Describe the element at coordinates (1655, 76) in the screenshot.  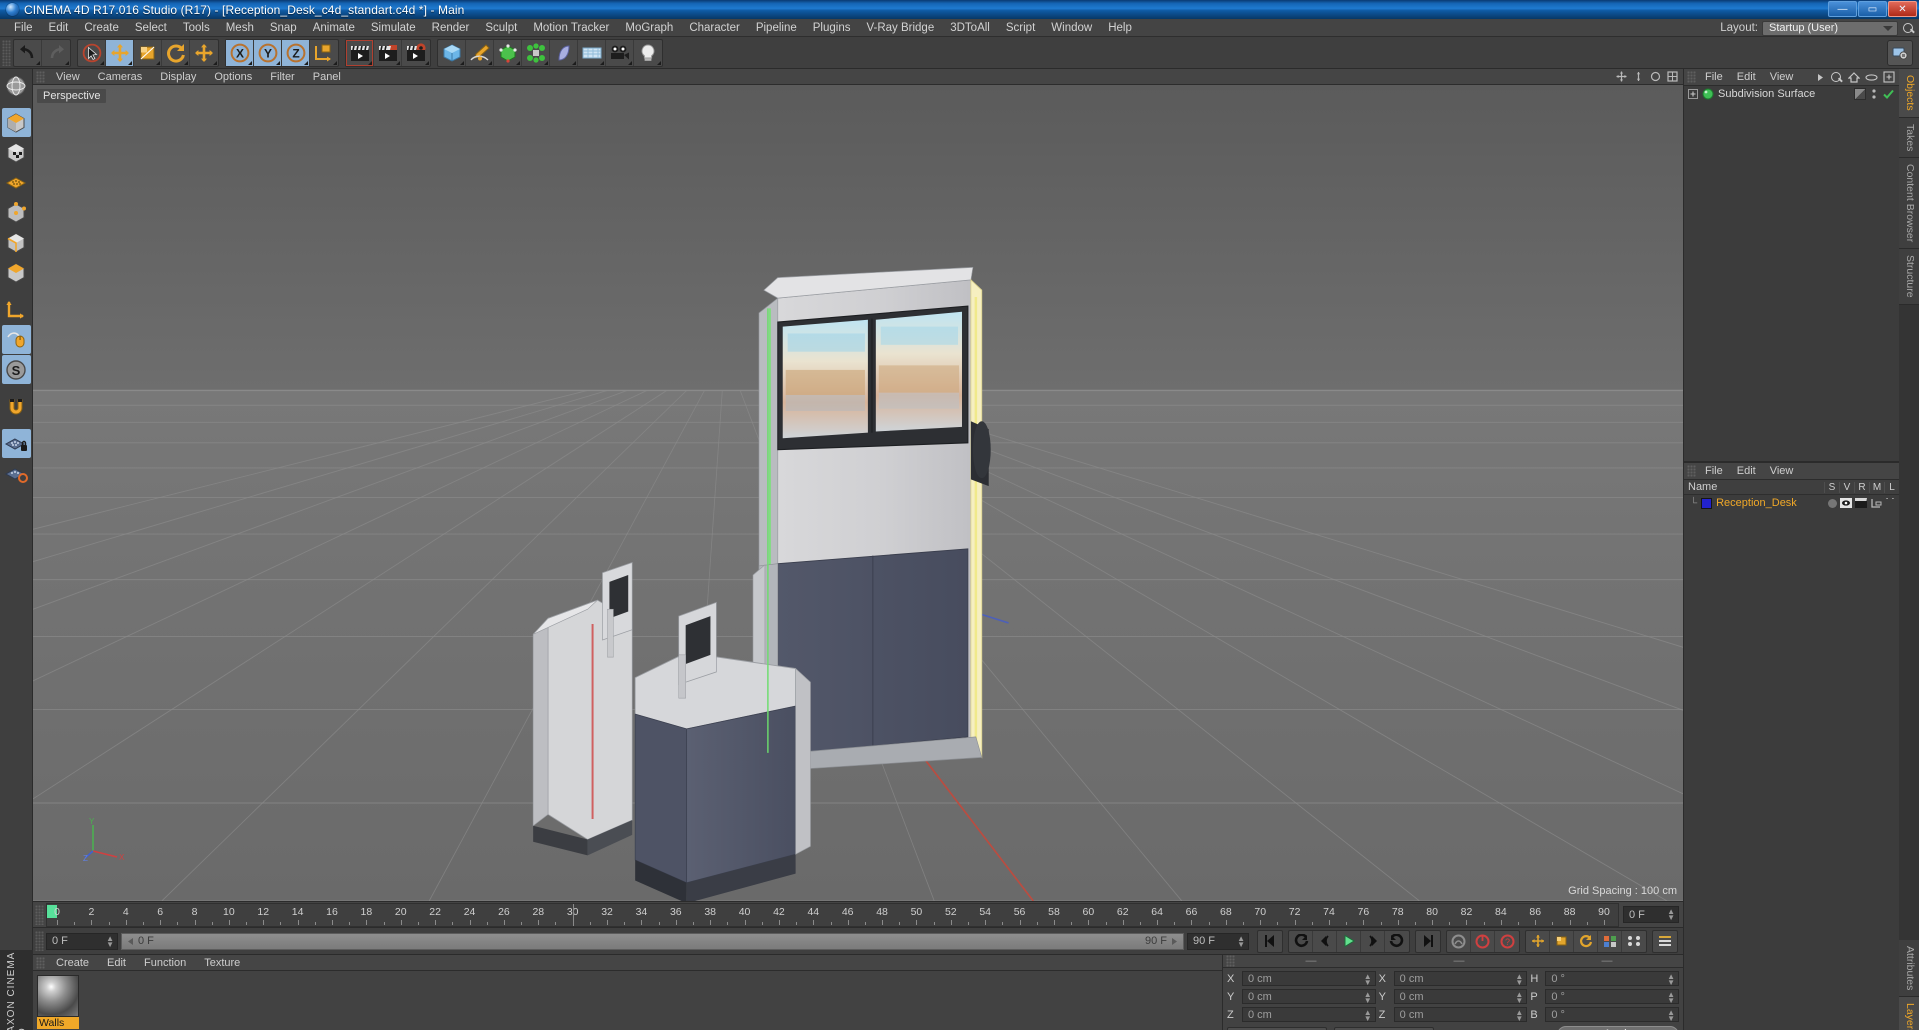
I see `rotate-view-icon` at that location.